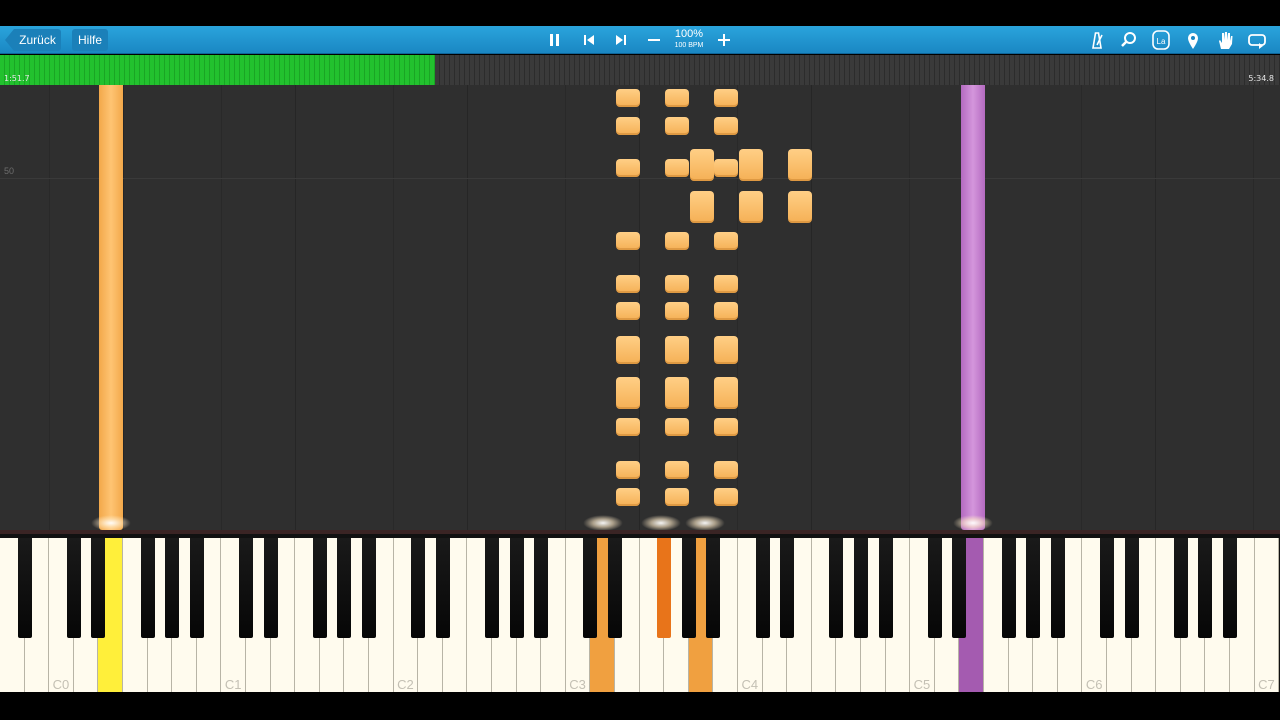  What do you see at coordinates (621, 40) in the screenshot?
I see `skip-forward-icon` at bounding box center [621, 40].